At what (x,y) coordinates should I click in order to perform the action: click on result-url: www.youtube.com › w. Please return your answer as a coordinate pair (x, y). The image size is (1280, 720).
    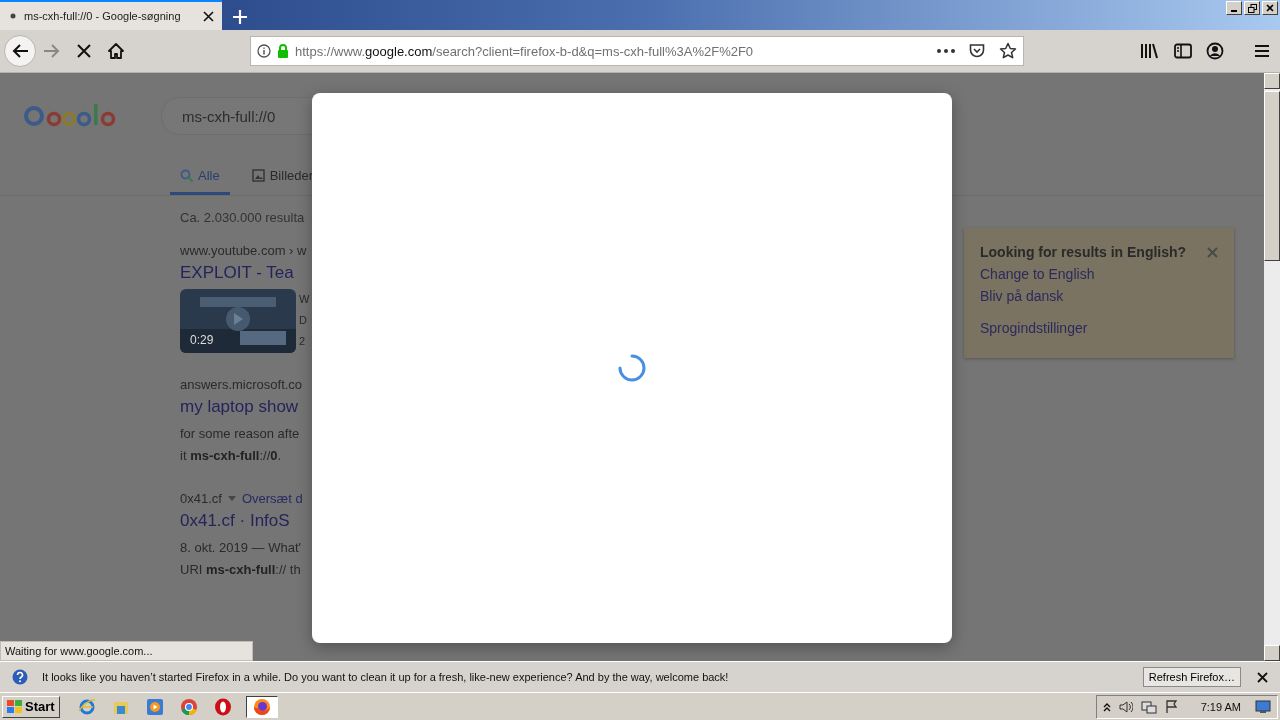
    Looking at the image, I should click on (243, 250).